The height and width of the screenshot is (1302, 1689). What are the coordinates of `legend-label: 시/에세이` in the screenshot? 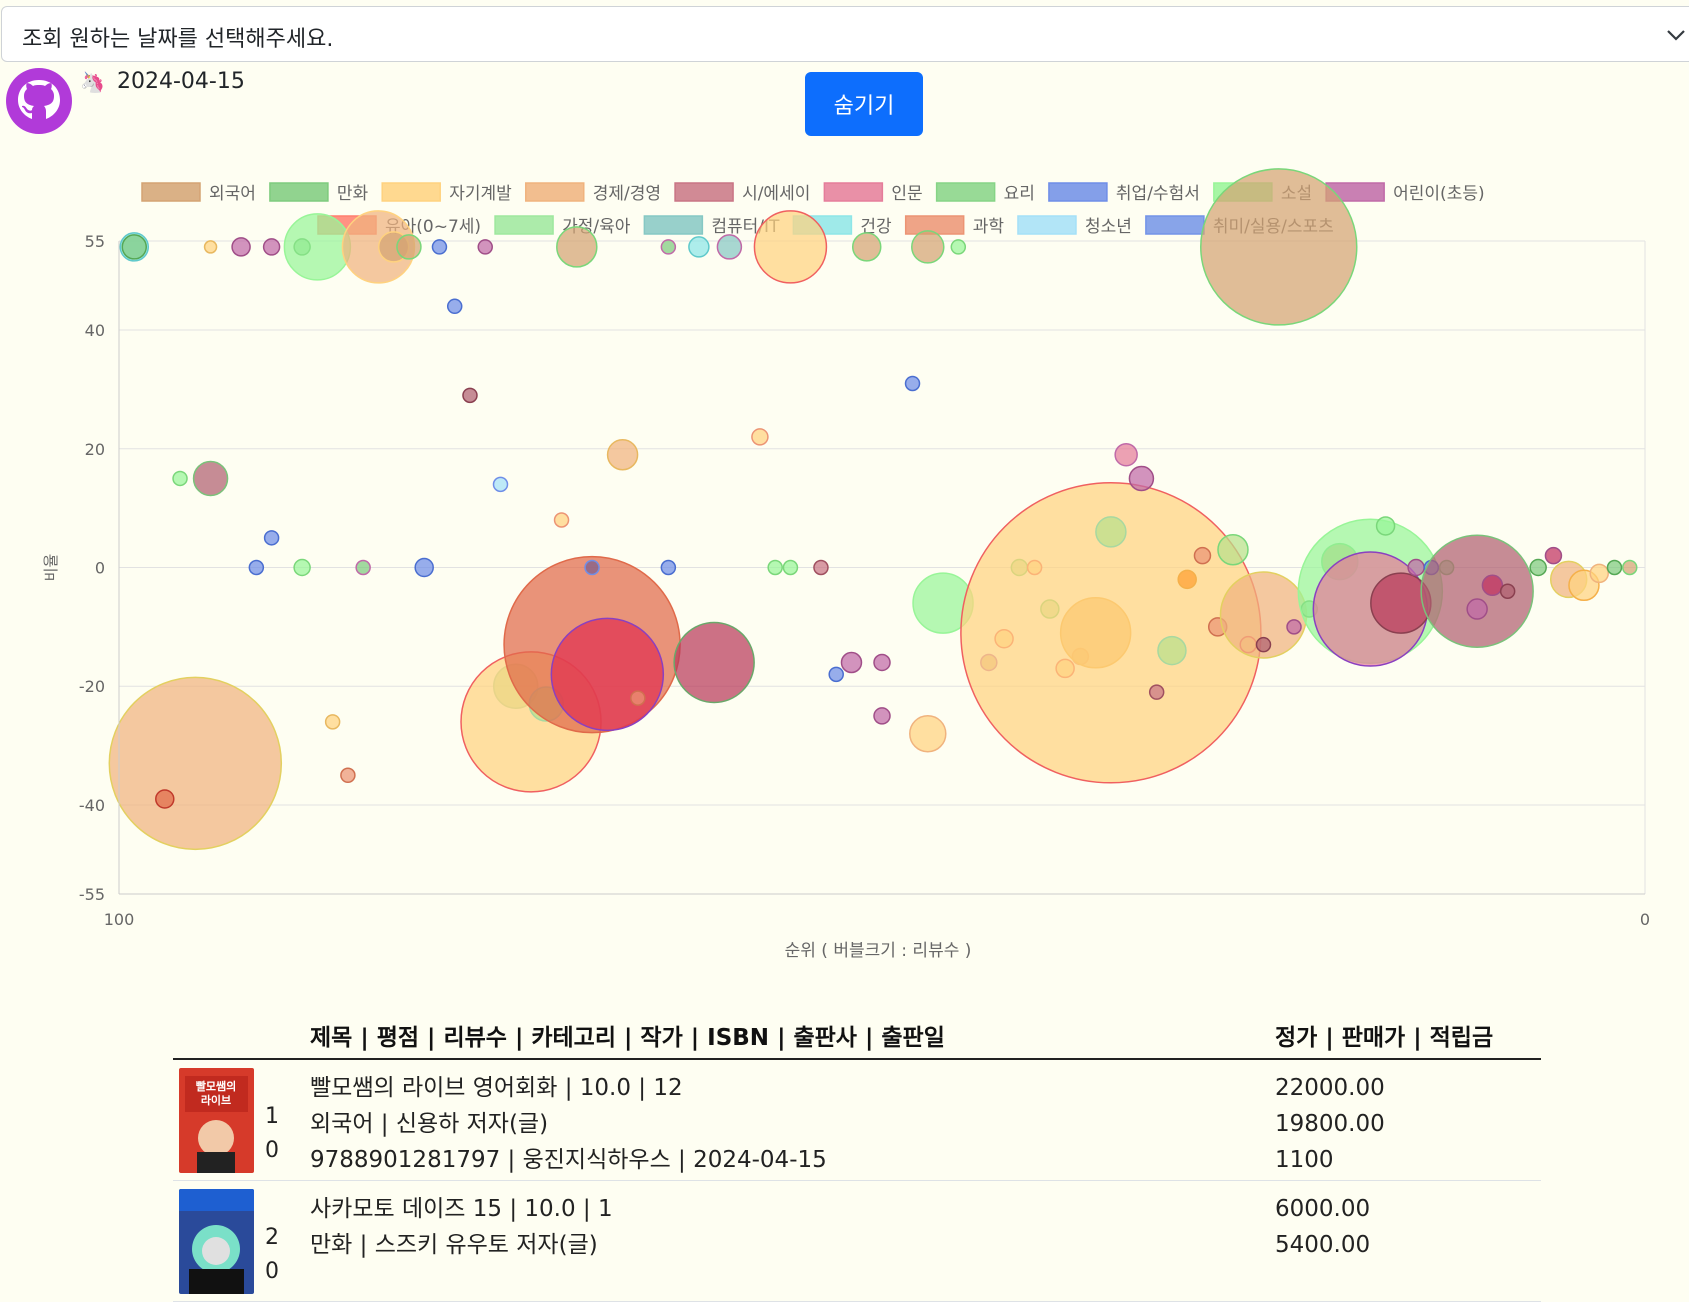 It's located at (776, 194).